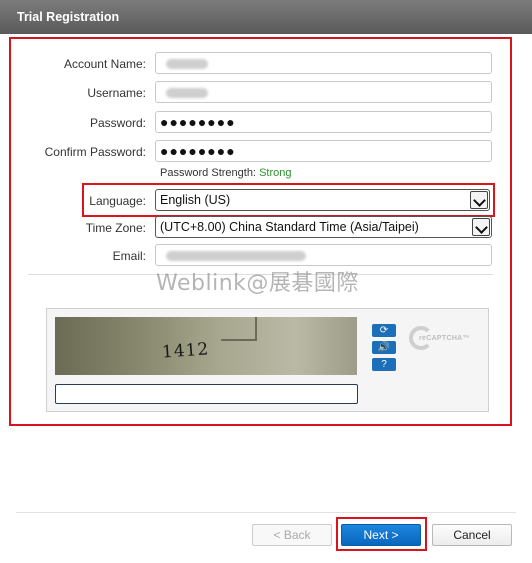 The image size is (532, 563). Describe the element at coordinates (323, 92) in the screenshot. I see `username-field` at that location.